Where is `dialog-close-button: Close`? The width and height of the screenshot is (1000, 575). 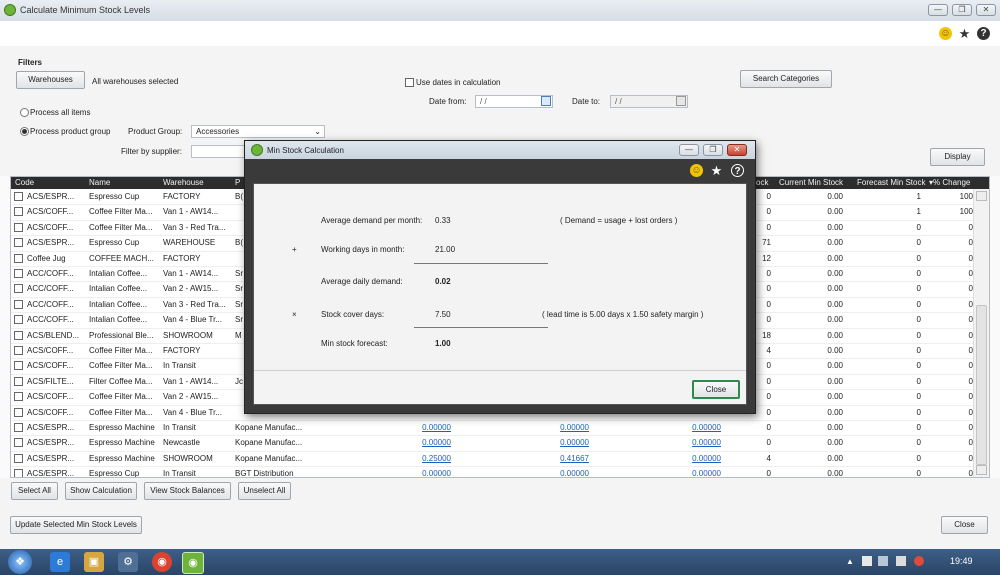 dialog-close-button: Close is located at coordinates (716, 389).